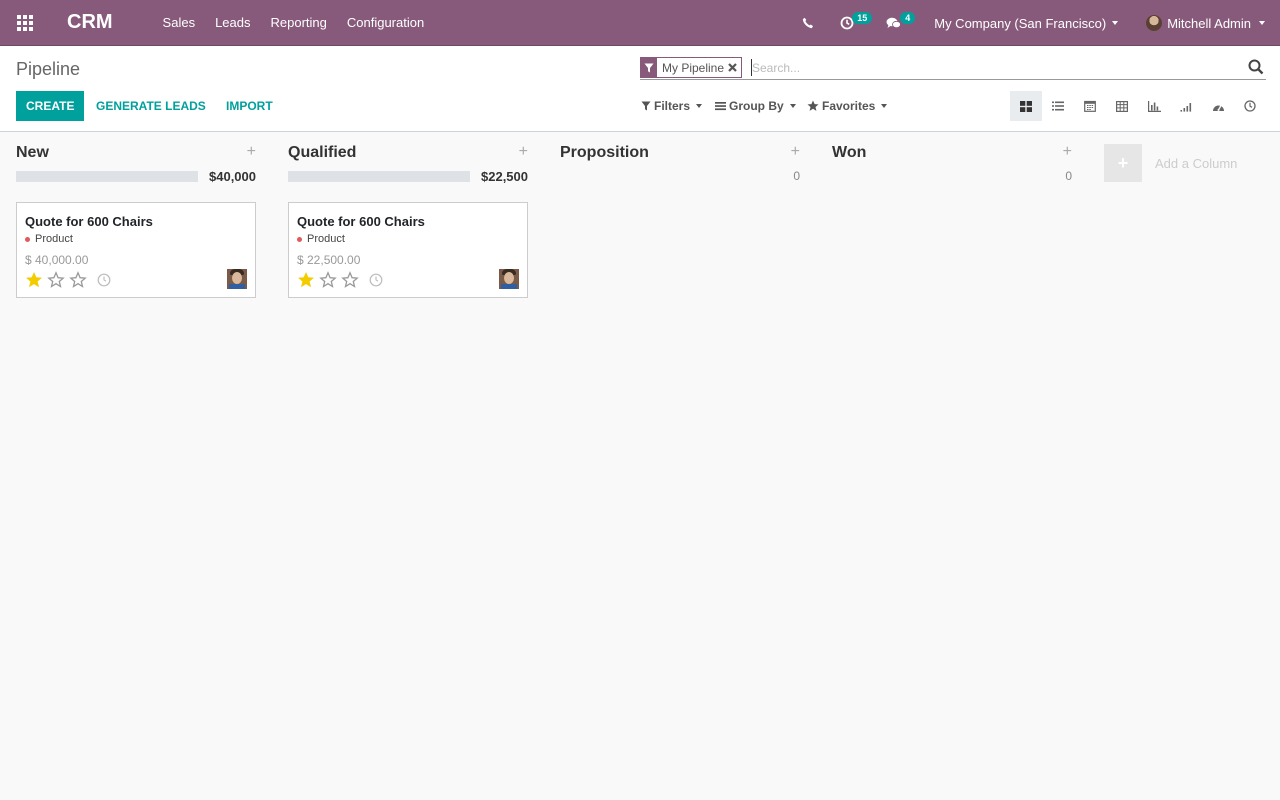 Image resolution: width=1280 pixels, height=800 pixels. I want to click on messages-button: 4, so click(899, 23).